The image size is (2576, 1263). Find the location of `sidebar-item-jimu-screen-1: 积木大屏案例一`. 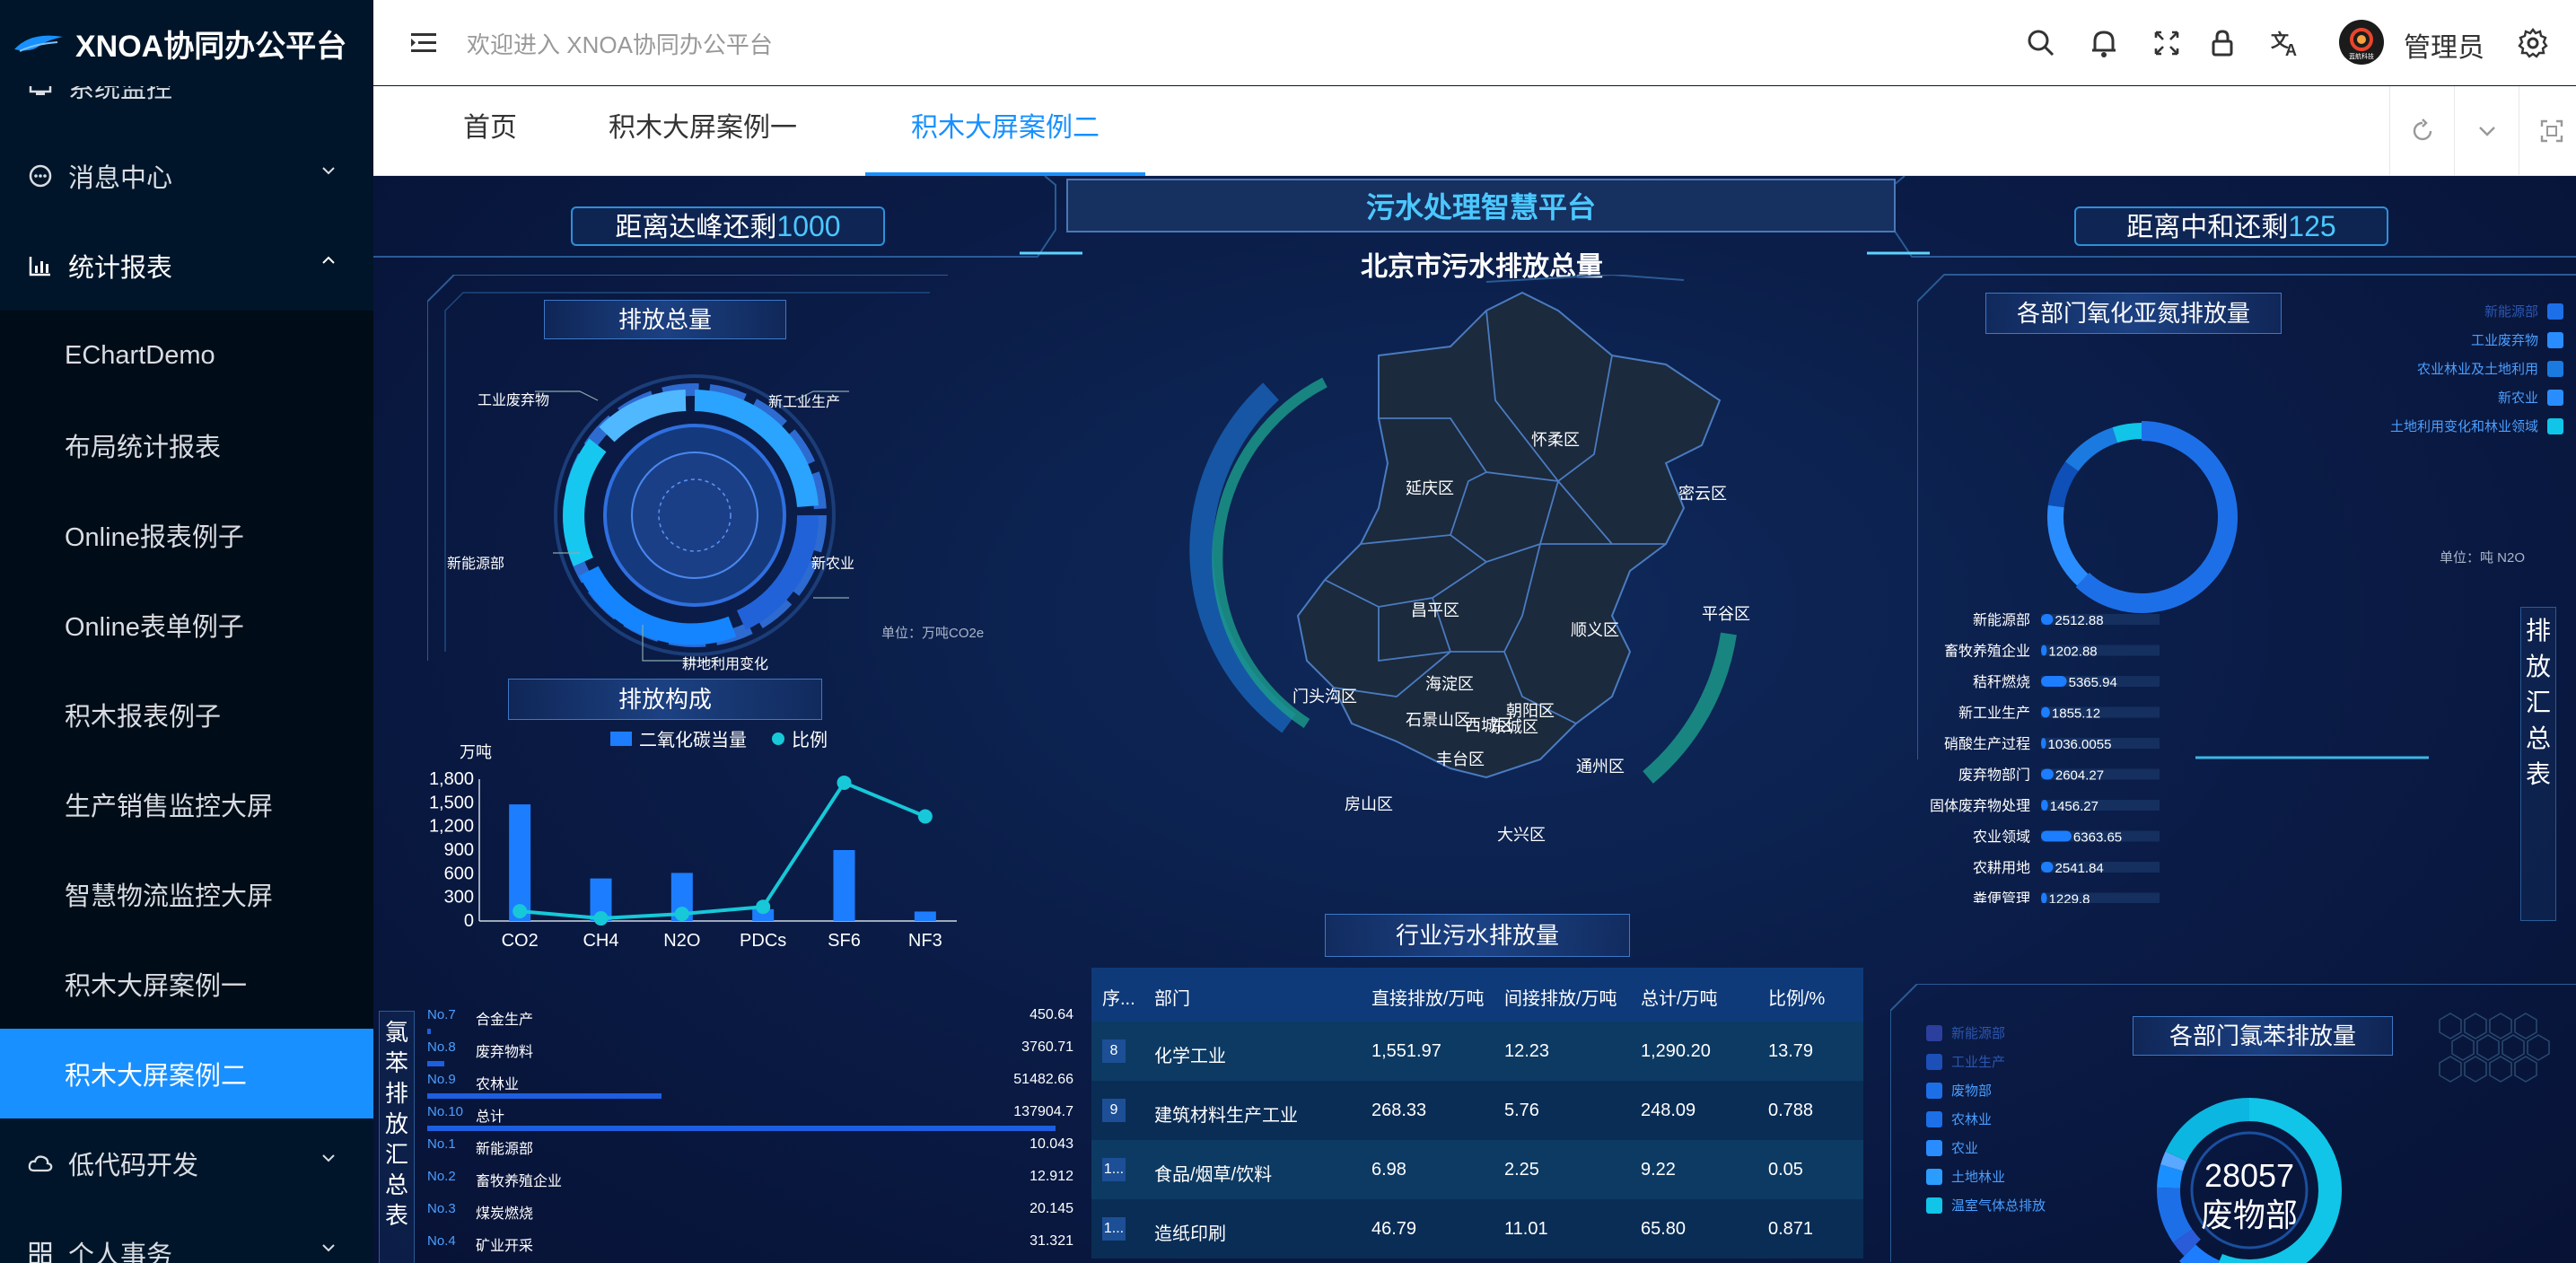

sidebar-item-jimu-screen-1: 积木大屏案例一 is located at coordinates (186, 984).